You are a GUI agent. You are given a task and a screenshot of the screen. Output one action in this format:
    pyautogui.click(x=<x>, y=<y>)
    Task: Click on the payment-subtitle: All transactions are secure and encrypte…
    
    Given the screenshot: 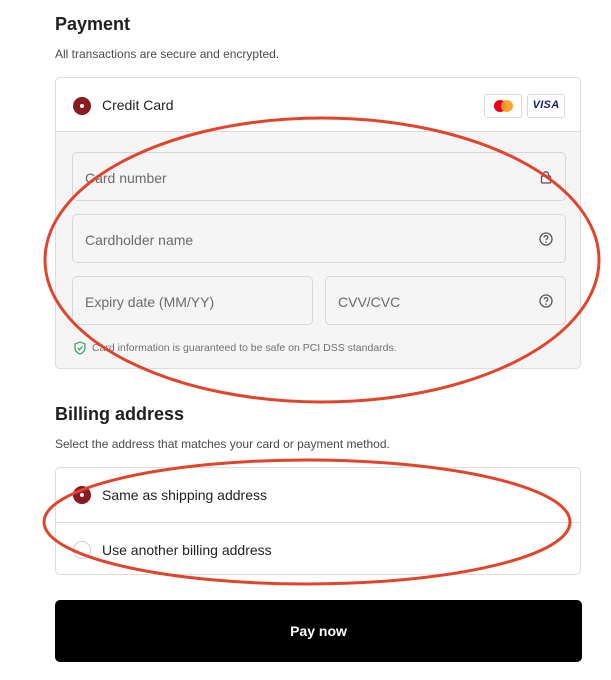 What is the action you would take?
    pyautogui.click(x=167, y=54)
    